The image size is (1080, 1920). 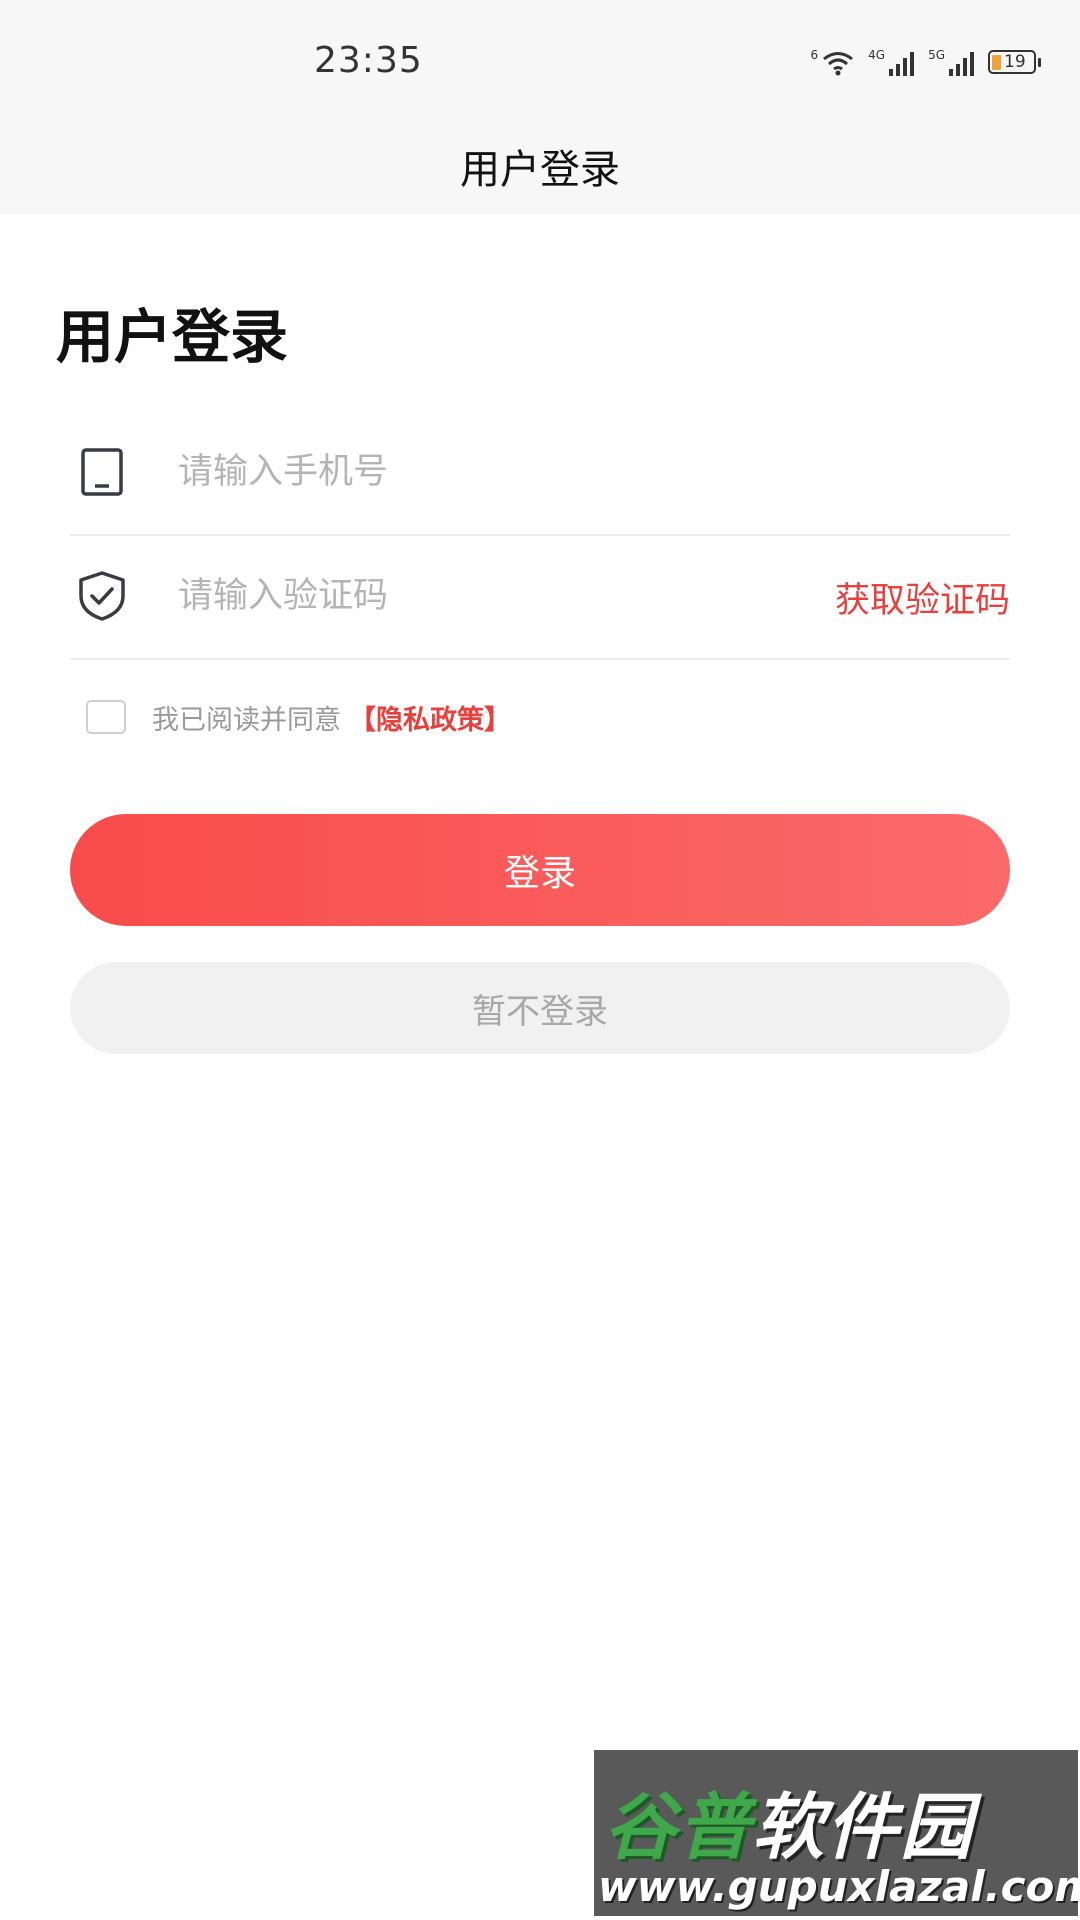 I want to click on status-icons: 6 4G 5G 19, so click(x=925, y=62).